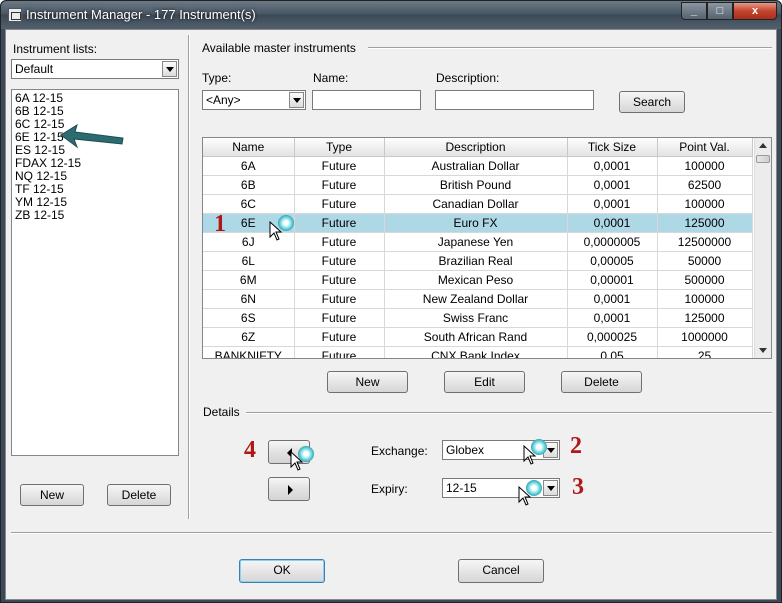 This screenshot has height=603, width=782. What do you see at coordinates (249, 337) in the screenshot?
I see `cell-name: 6Z` at bounding box center [249, 337].